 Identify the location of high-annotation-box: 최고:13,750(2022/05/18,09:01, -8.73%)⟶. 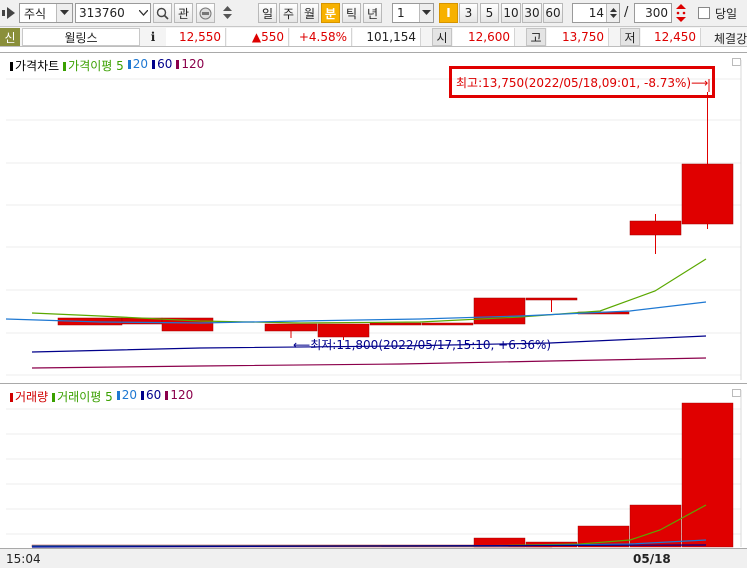
(582, 82).